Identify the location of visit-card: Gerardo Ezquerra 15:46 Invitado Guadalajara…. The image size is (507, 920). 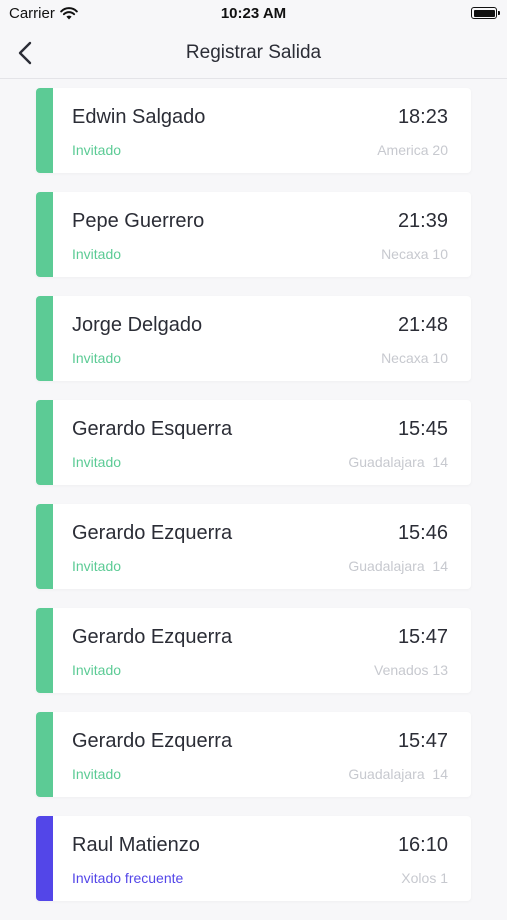
(253, 546).